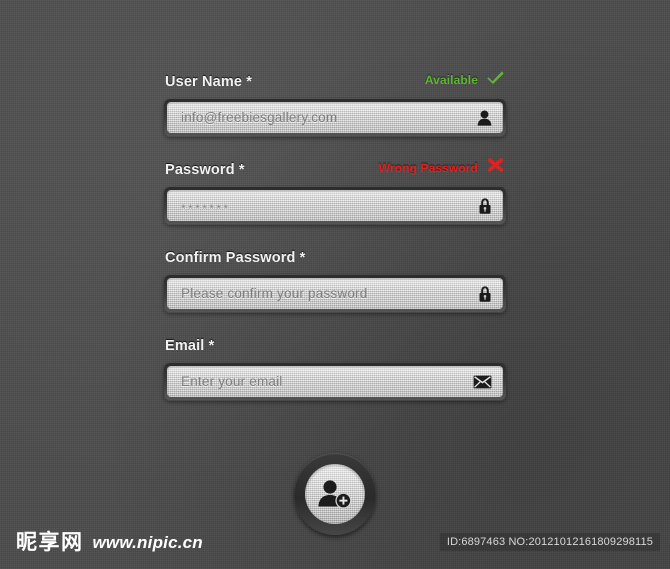  I want to click on input-shell-password: *******, so click(335, 205).